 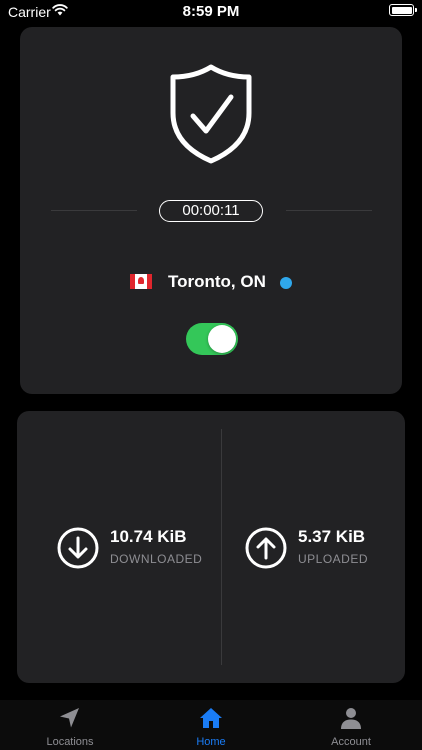 What do you see at coordinates (211, 114) in the screenshot?
I see `shield-check-icon` at bounding box center [211, 114].